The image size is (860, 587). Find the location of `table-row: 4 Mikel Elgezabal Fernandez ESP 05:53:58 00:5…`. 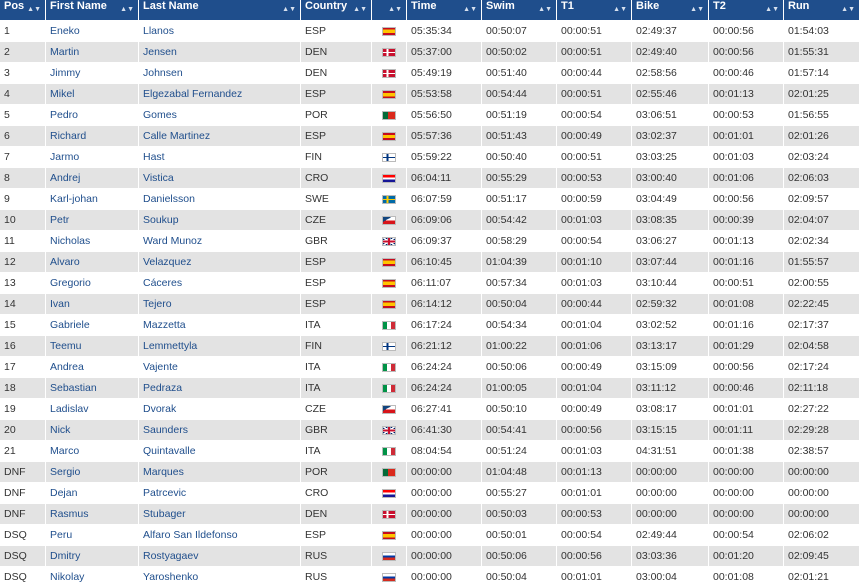

table-row: 4 Mikel Elgezabal Fernandez ESP 05:53:58 00:5… is located at coordinates (430, 93).